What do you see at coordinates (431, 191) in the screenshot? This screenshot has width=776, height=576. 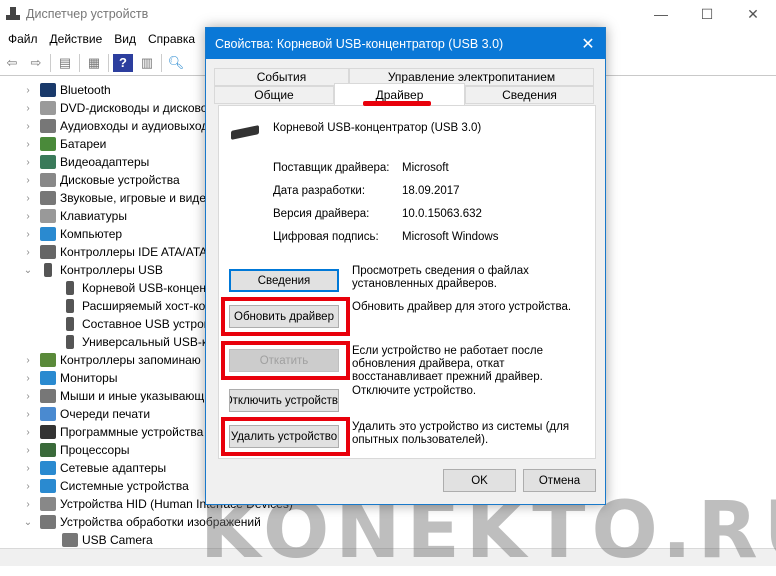 I see `prop-value: 18.09.2017` at bounding box center [431, 191].